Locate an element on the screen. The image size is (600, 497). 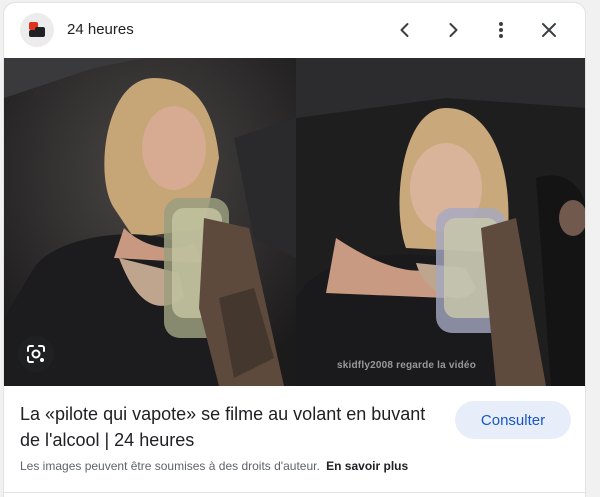
previous-button is located at coordinates (405, 30).